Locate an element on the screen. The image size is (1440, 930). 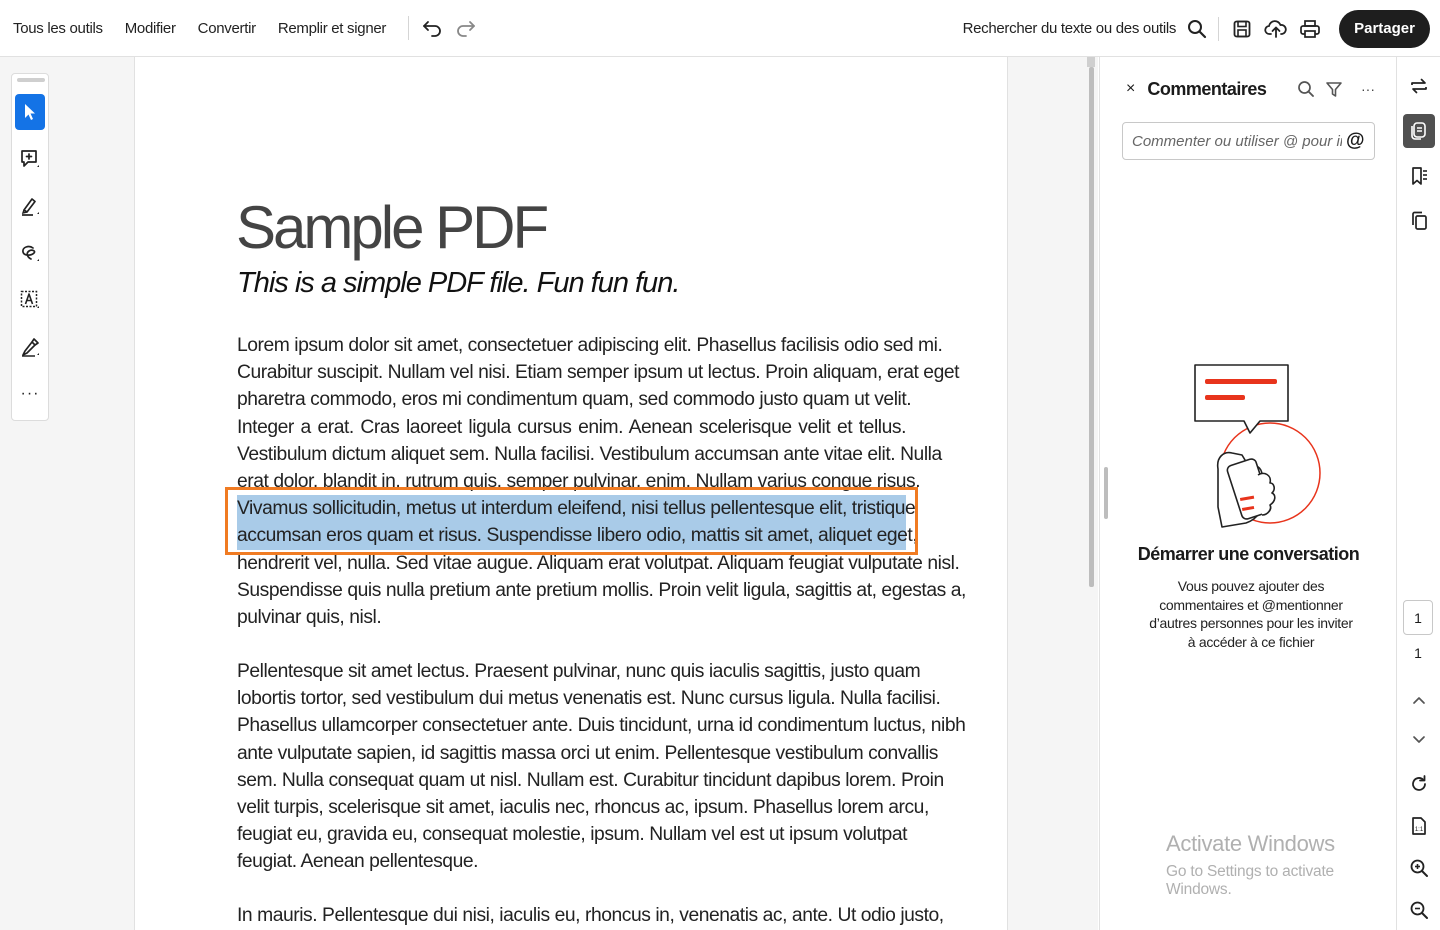
quick-tools-rail: ··· is located at coordinates (30, 247).